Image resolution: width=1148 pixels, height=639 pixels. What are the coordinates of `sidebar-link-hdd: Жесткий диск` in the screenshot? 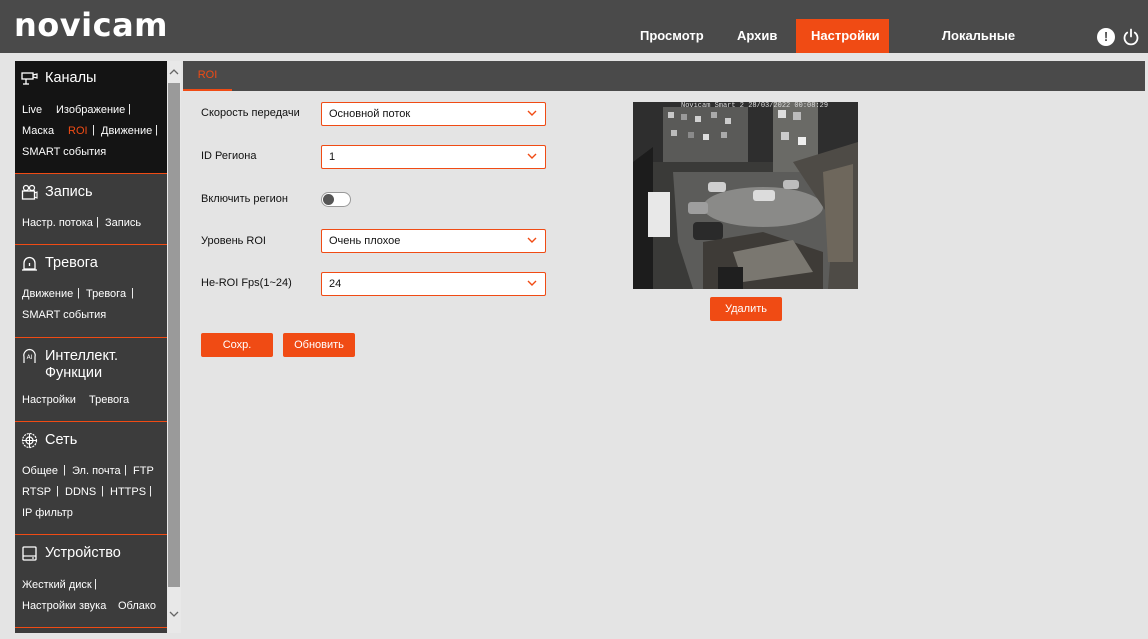 It's located at (57, 585).